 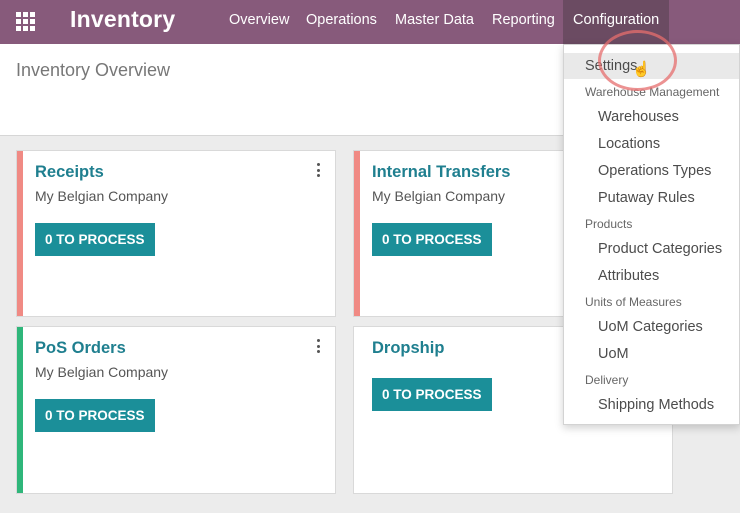 What do you see at coordinates (408, 348) in the screenshot?
I see `card-title: Dropship` at bounding box center [408, 348].